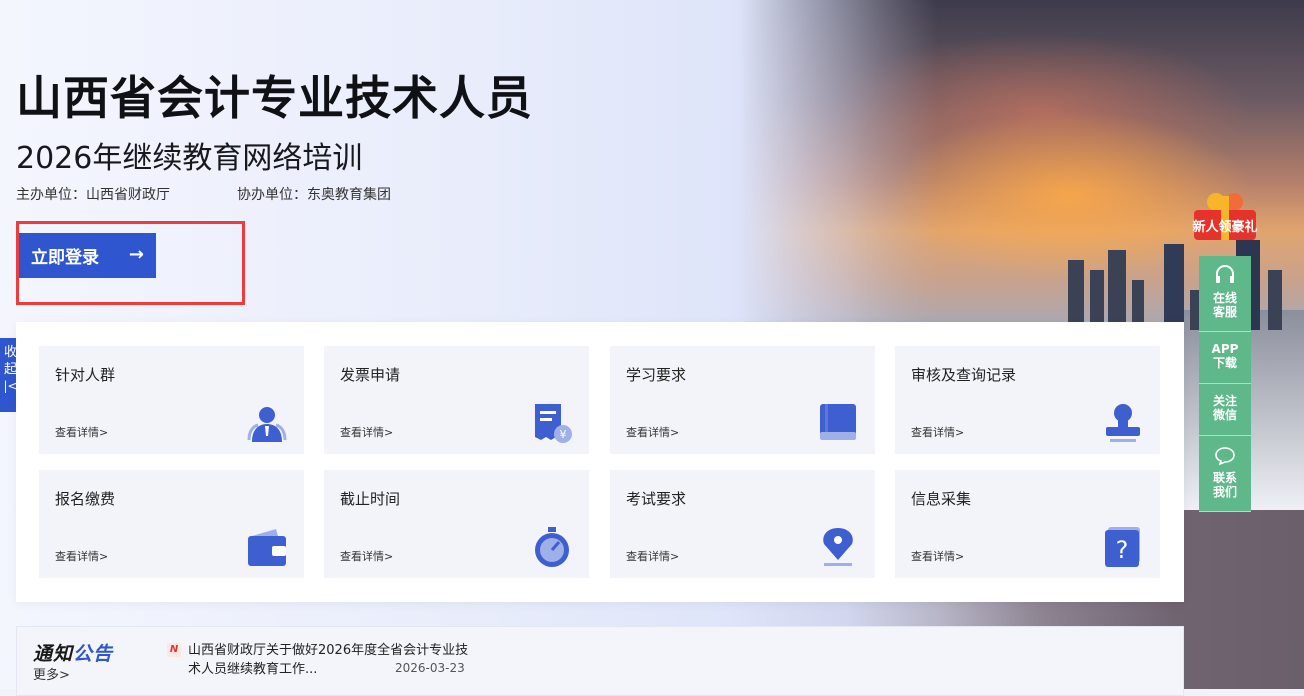 The height and width of the screenshot is (696, 1304). What do you see at coordinates (964, 375) in the screenshot?
I see `card-title: 审核及查询记录` at bounding box center [964, 375].